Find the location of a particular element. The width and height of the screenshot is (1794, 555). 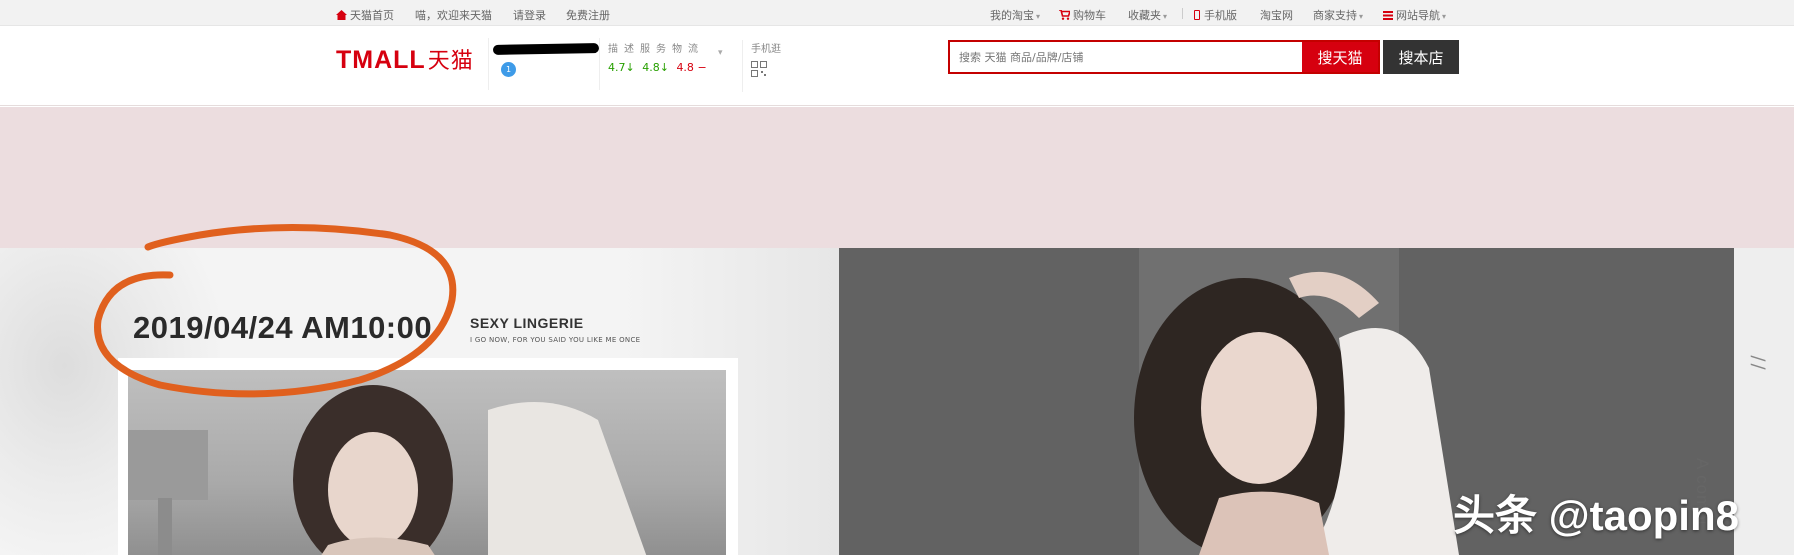

my-taobao-menu: 我的淘宝 ▾ is located at coordinates (1015, 15).